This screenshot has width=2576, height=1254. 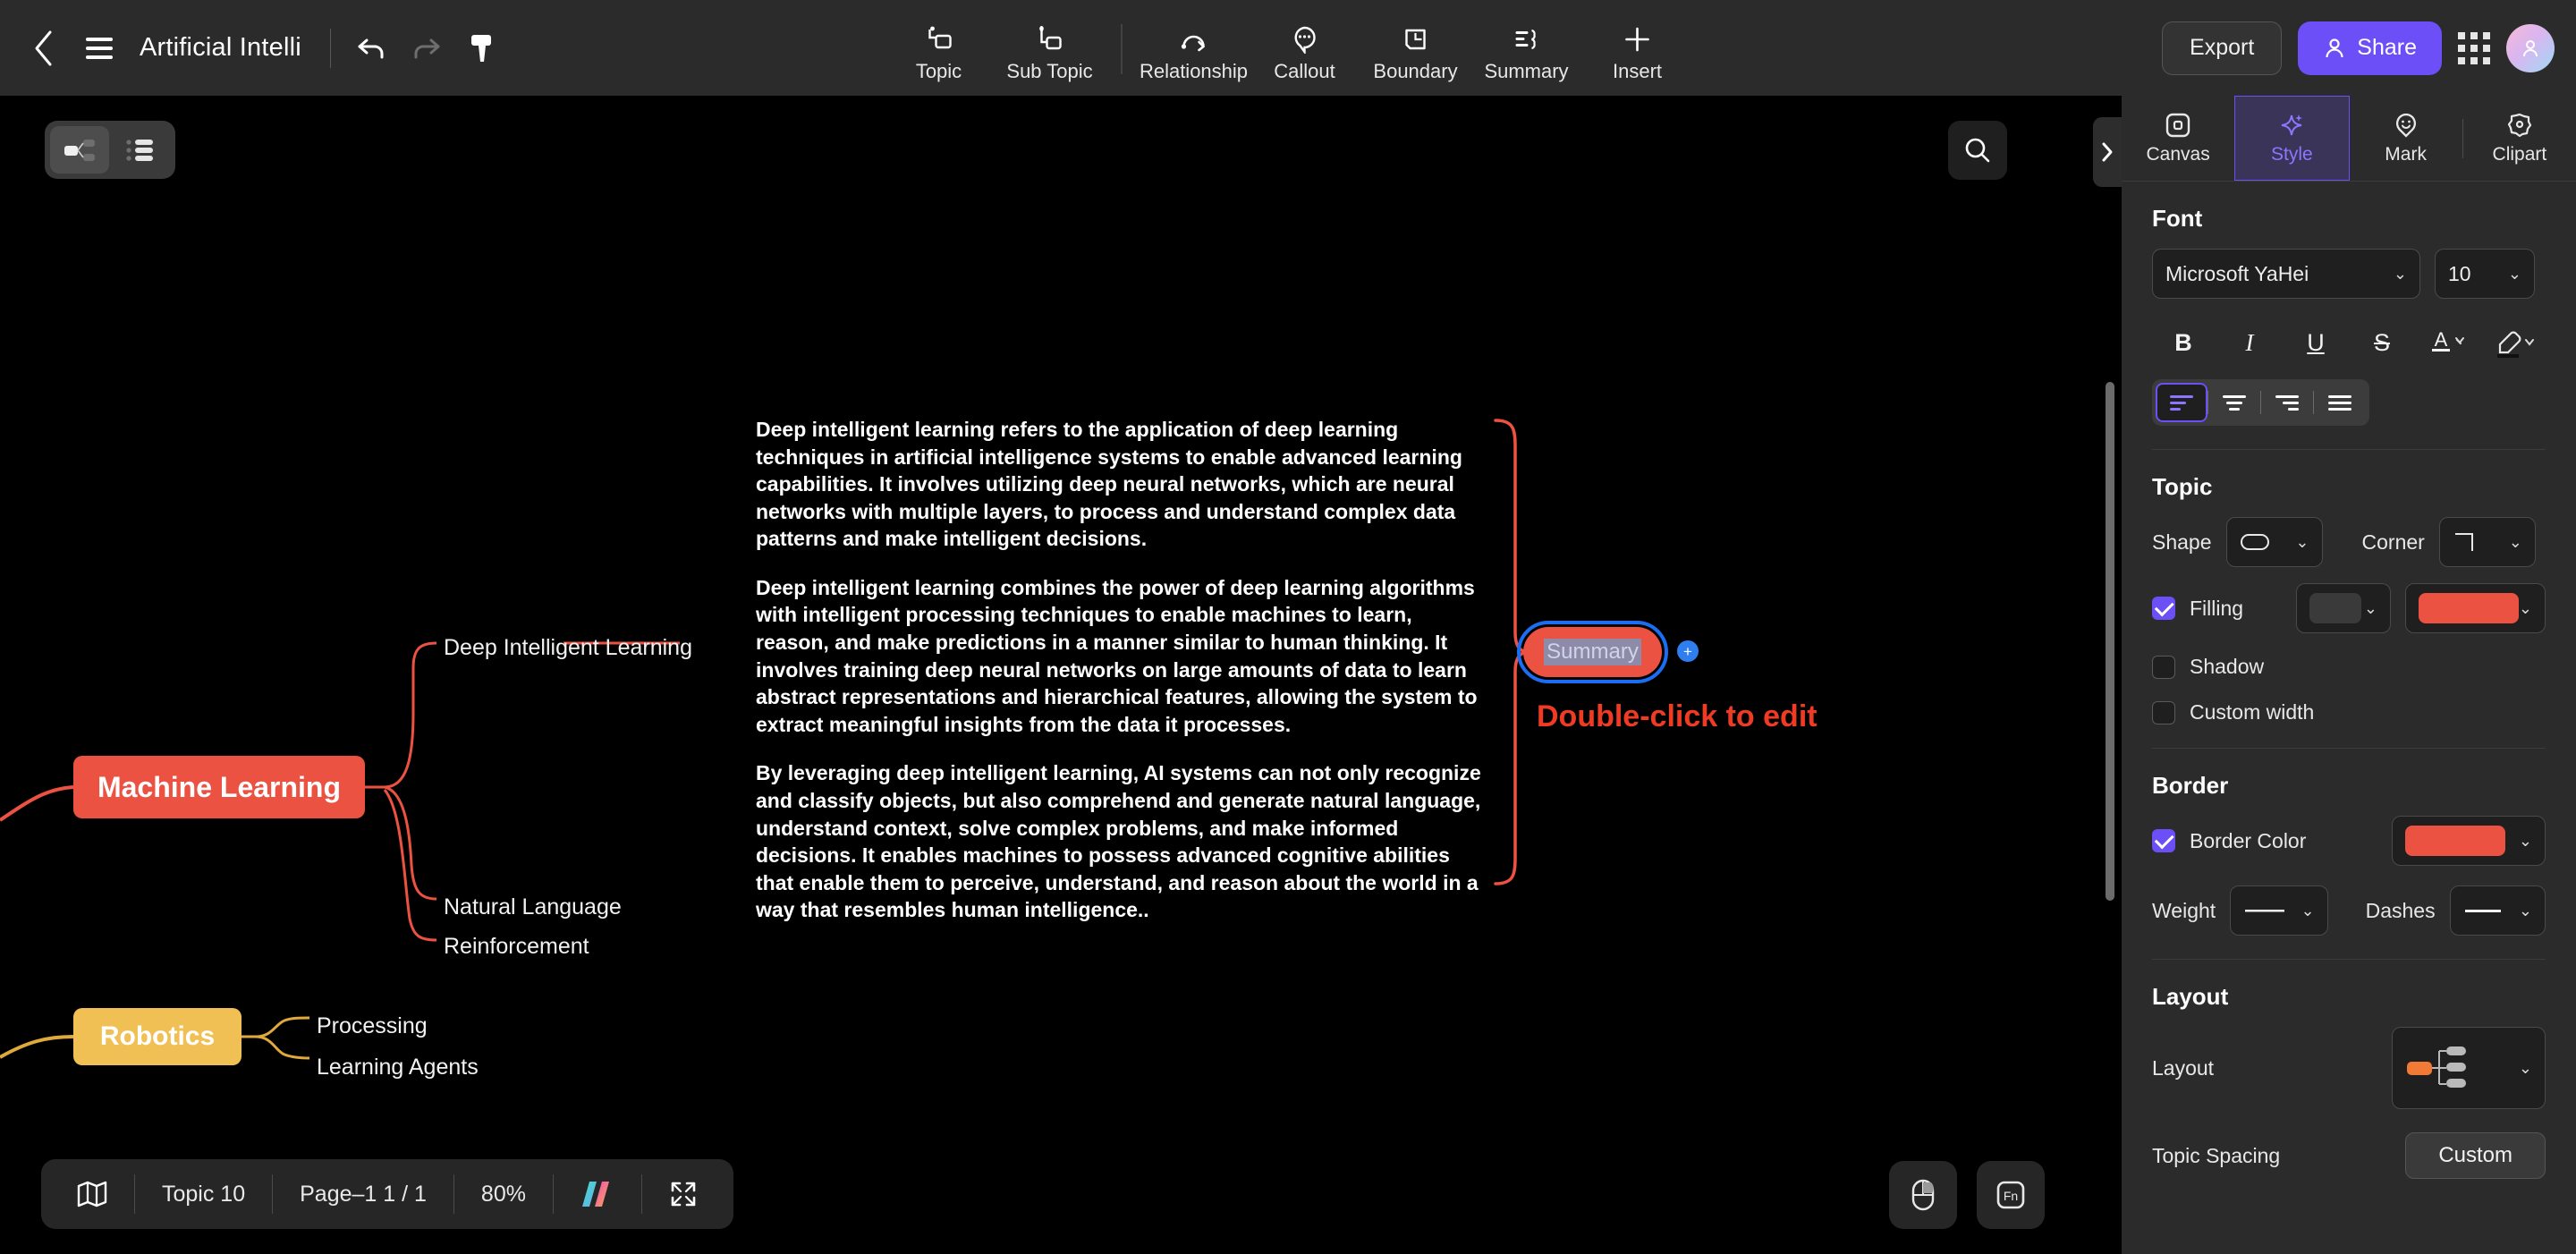 I want to click on fn-key-icon: Fn, so click(x=2010, y=1195).